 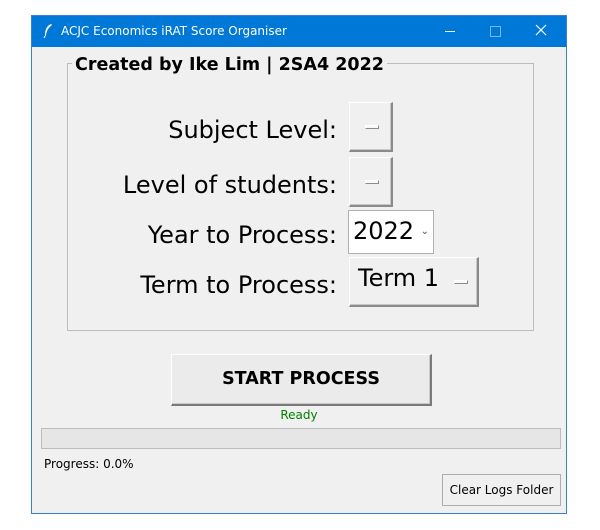 I want to click on close-button, so click(x=541, y=31).